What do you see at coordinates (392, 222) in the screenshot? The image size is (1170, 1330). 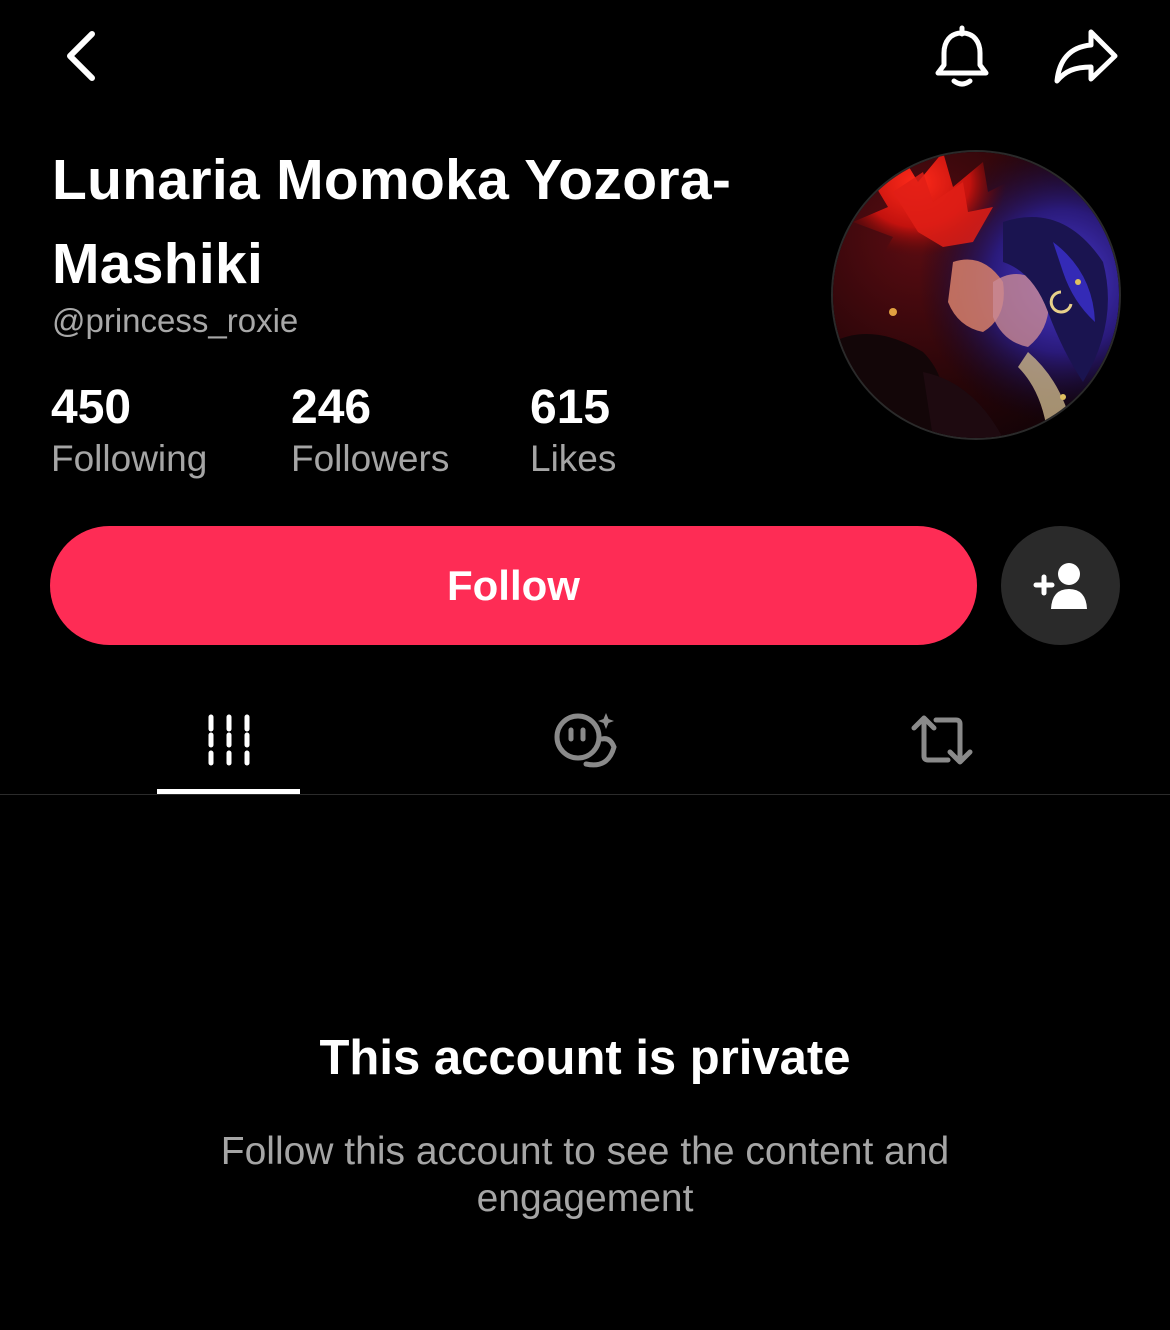 I see `display-name: Lunaria Momoka Yozora-Mashiki` at bounding box center [392, 222].